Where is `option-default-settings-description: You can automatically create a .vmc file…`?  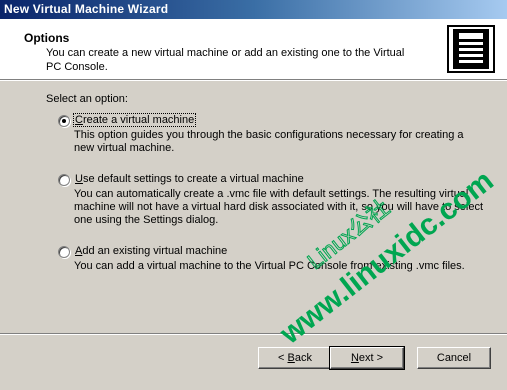
option-default-settings-description: You can automatically create a .vmc file… is located at coordinates (279, 207).